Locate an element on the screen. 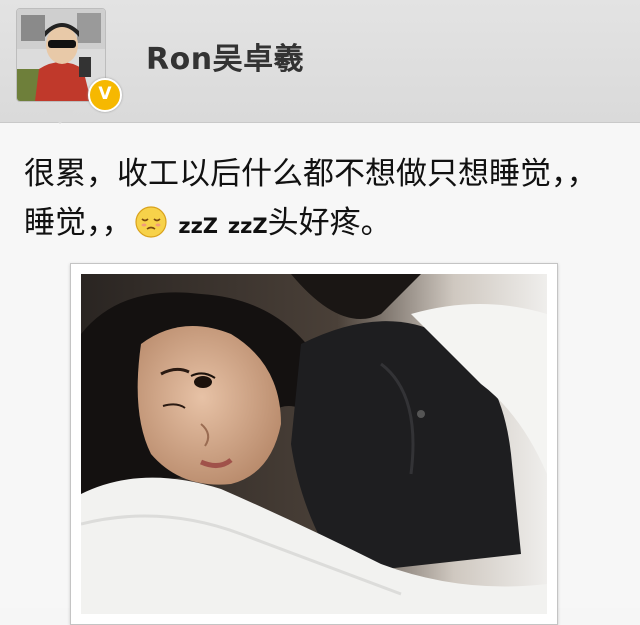  post-text-part2: 头好疼。 is located at coordinates (329, 223).